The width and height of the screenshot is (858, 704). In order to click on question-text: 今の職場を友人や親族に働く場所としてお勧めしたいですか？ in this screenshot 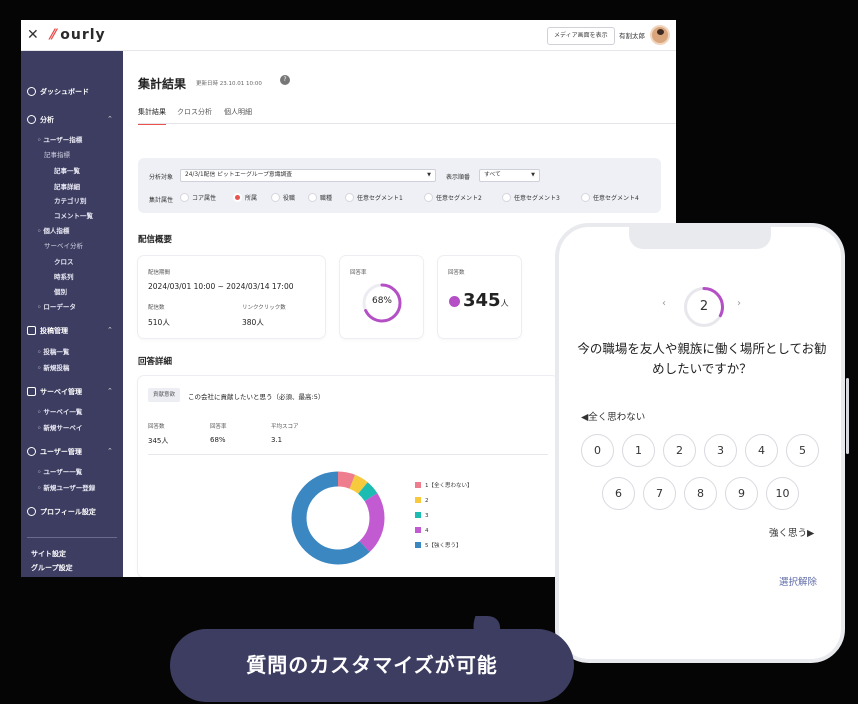, I will do `click(702, 358)`.